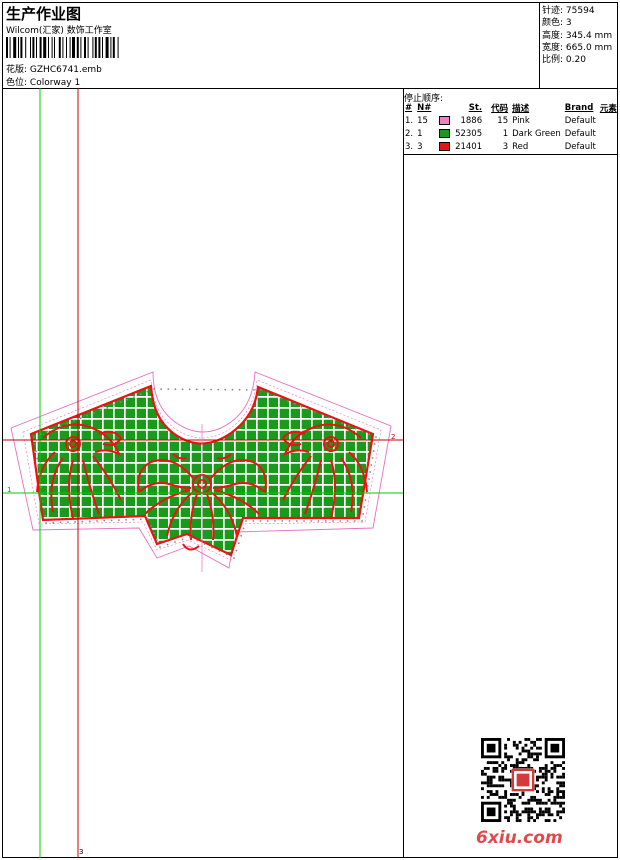 This screenshot has width=620, height=860. Describe the element at coordinates (519, 838) in the screenshot. I see `watermark-logo: 6xiu.com` at that location.